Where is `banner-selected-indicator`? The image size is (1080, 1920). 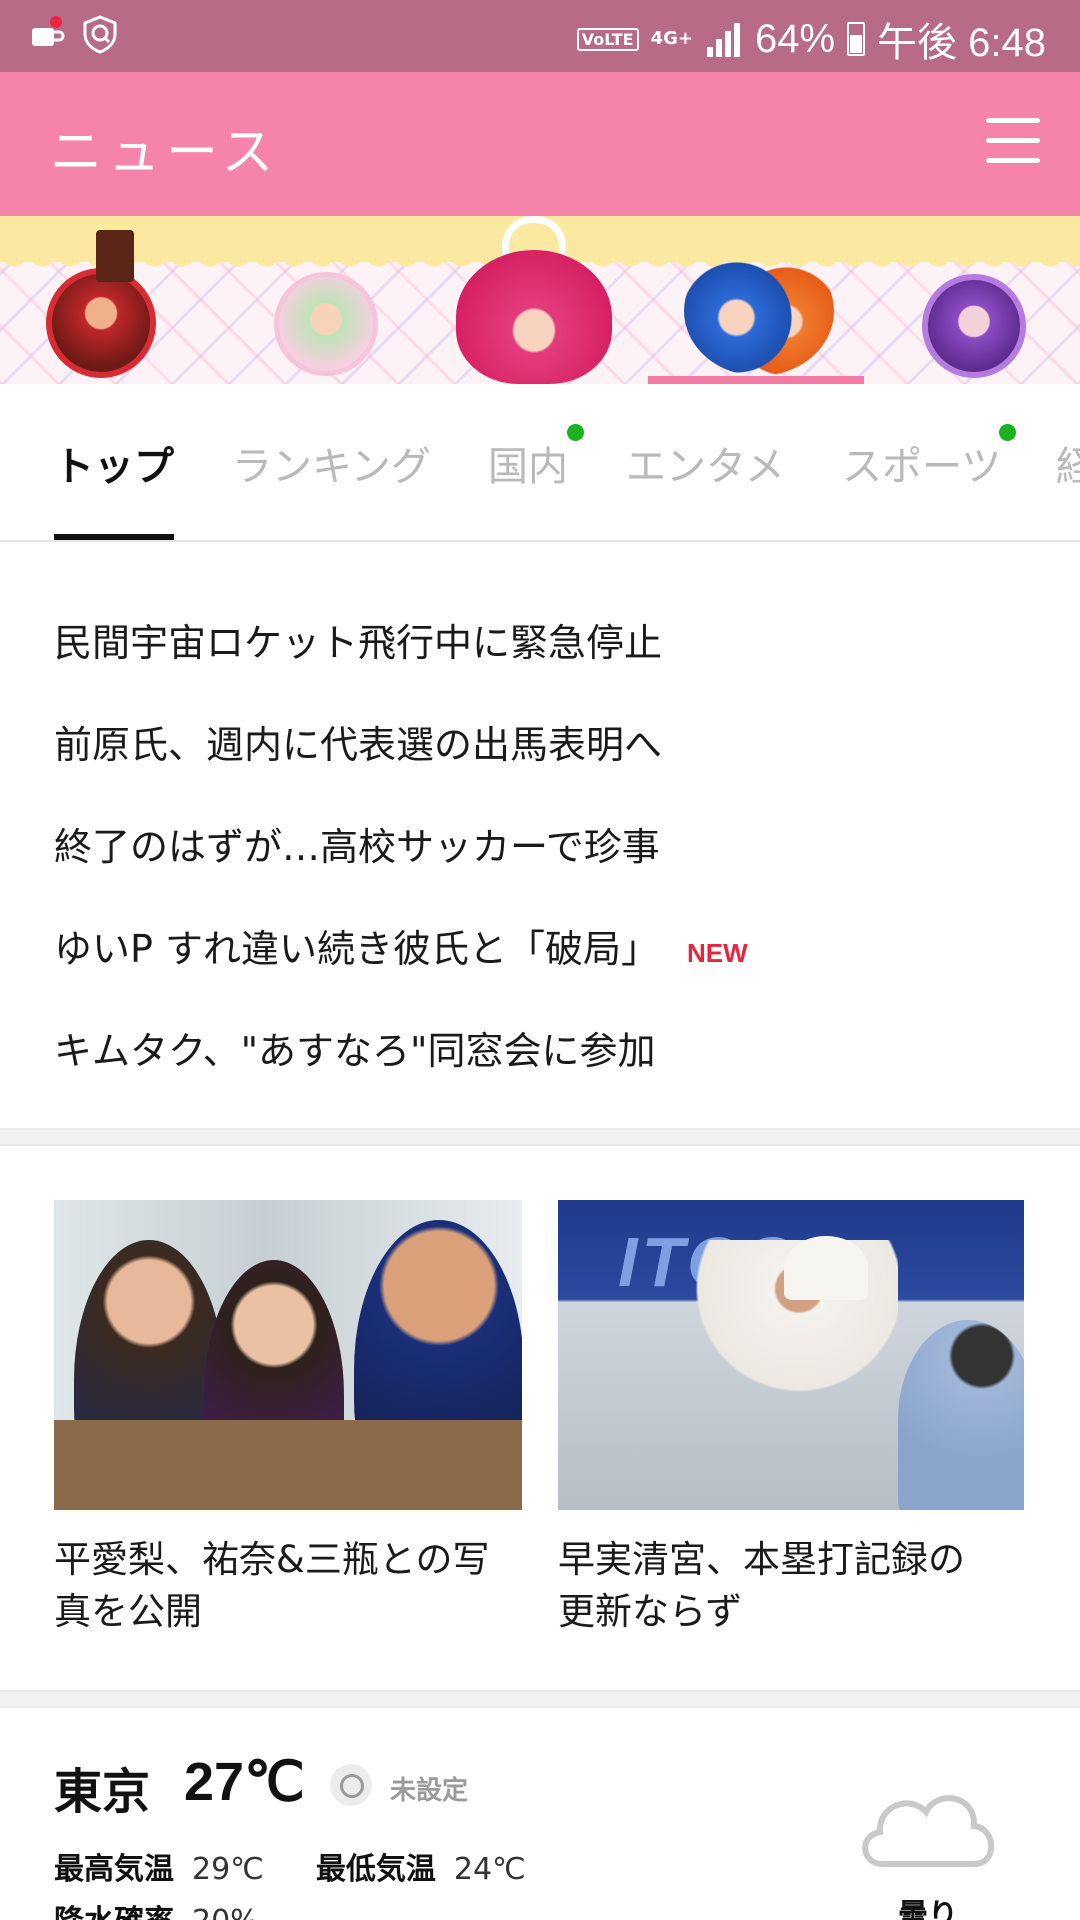 banner-selected-indicator is located at coordinates (756, 380).